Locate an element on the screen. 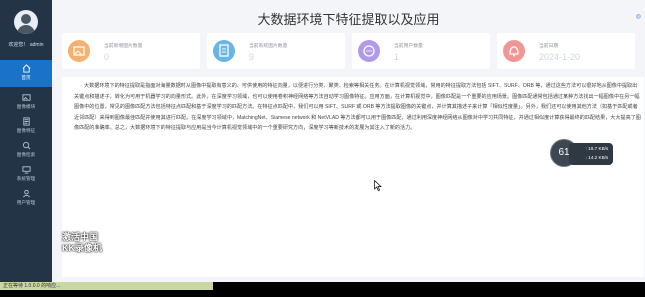 The image size is (645, 297). watermark-line-1: 激活中国 is located at coordinates (80, 237).